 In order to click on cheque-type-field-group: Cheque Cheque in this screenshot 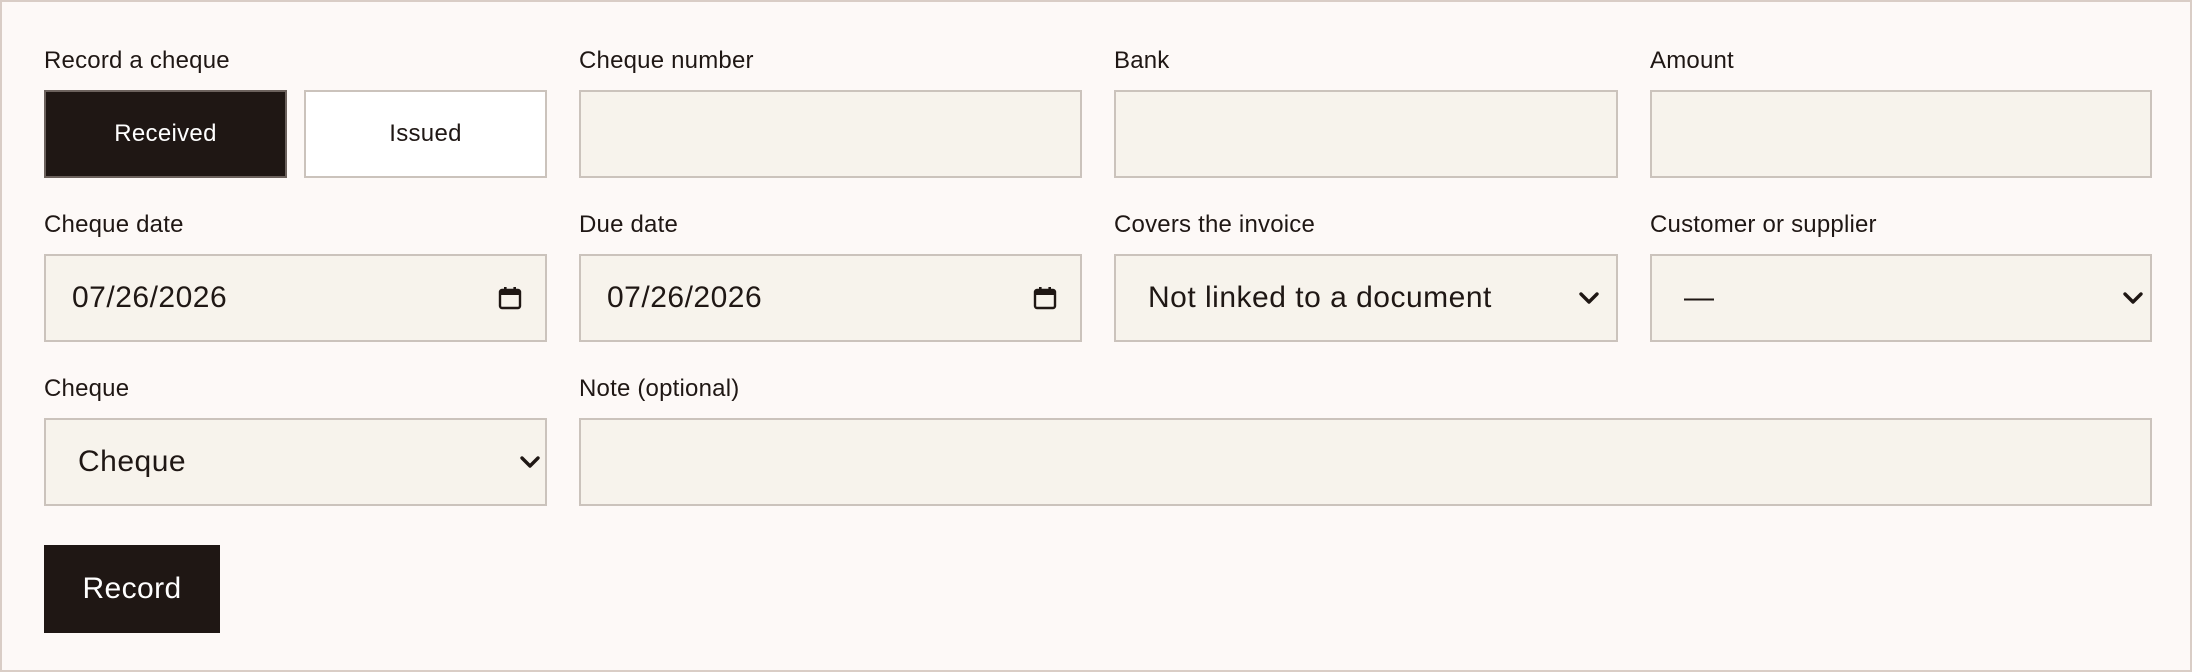, I will do `click(295, 440)`.